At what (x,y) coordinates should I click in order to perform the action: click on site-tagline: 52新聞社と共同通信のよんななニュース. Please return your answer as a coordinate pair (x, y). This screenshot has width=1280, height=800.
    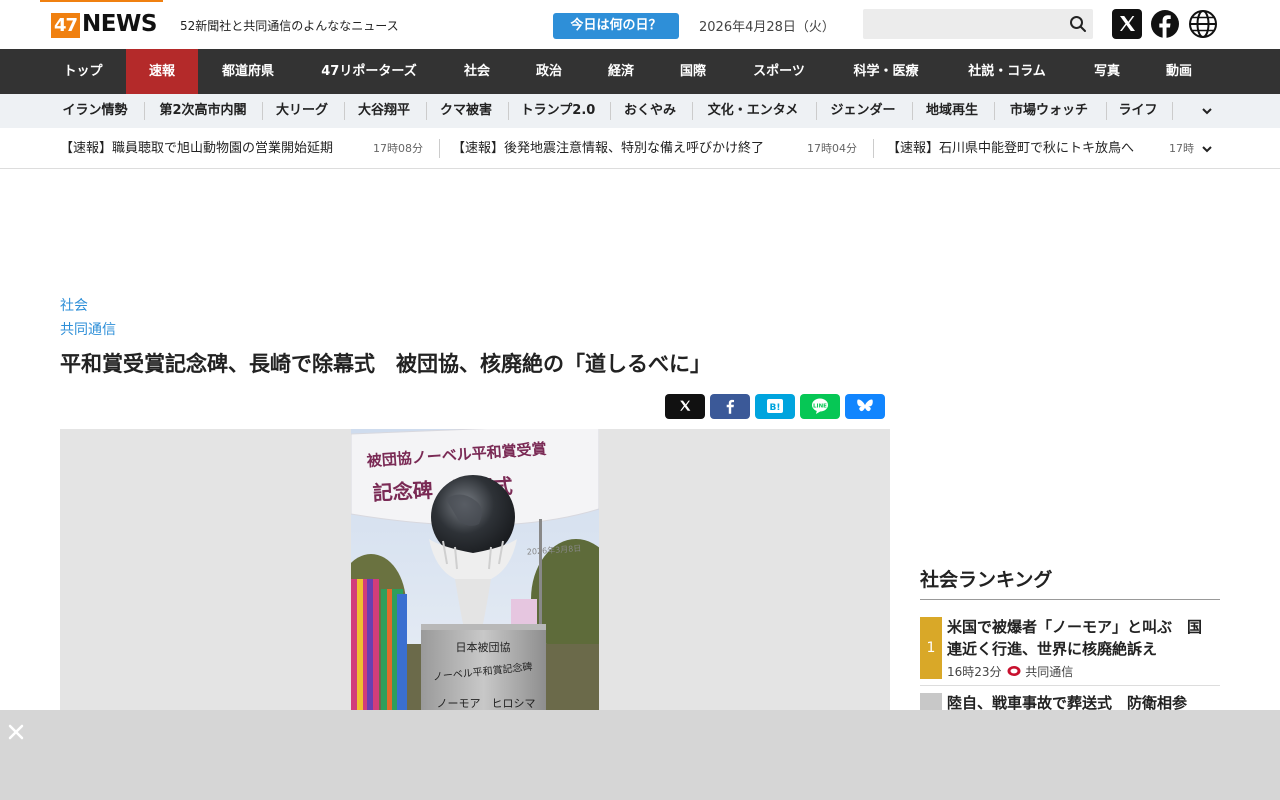
    Looking at the image, I should click on (289, 26).